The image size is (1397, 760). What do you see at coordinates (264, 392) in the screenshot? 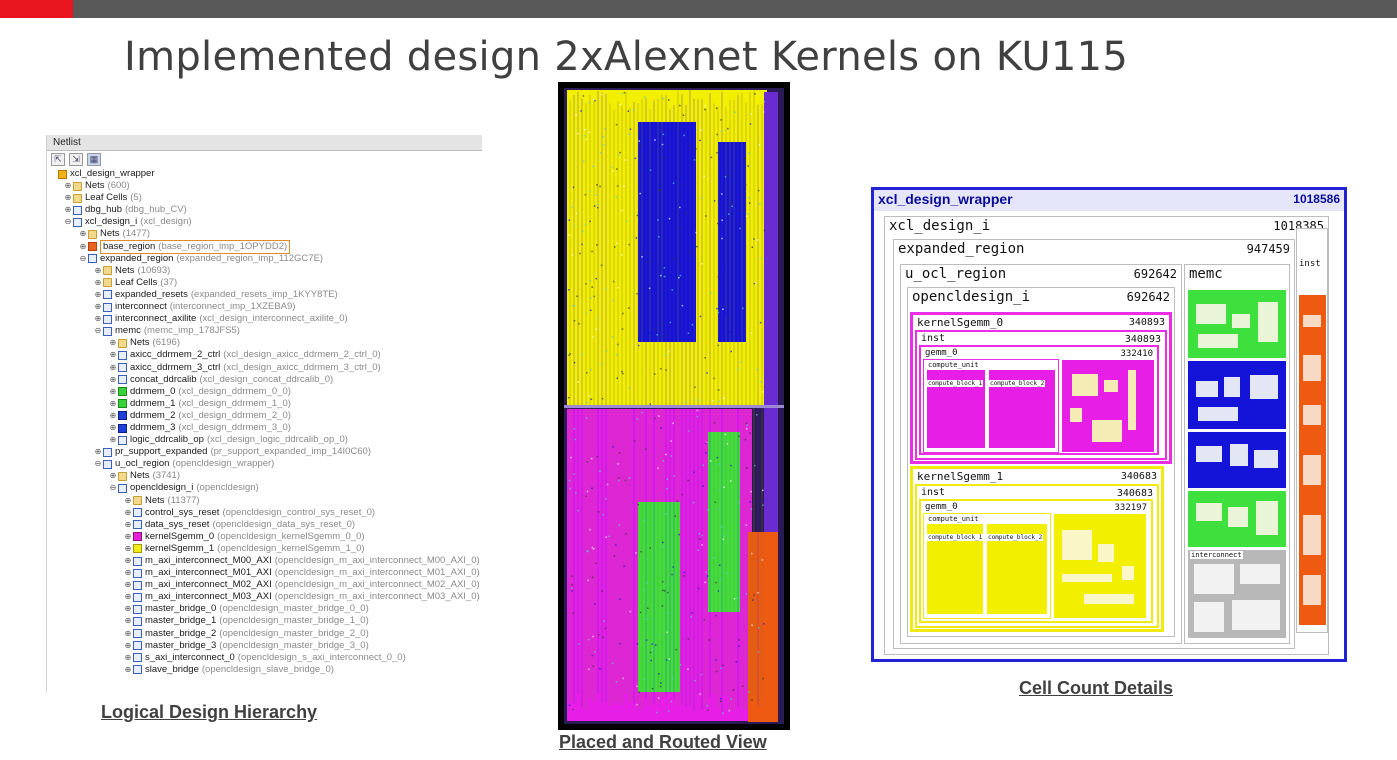
I see `netlist-row: ⊕ ddrmem_0 (xcl_design_ddrmem_0_0)` at bounding box center [264, 392].